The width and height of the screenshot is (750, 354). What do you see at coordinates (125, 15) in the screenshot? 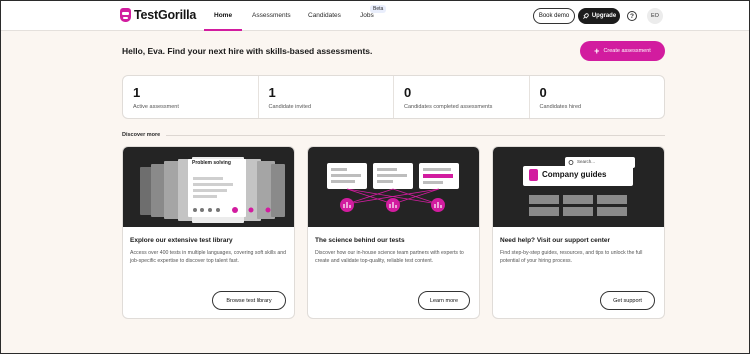
I see `gorilla-logo-icon` at bounding box center [125, 15].